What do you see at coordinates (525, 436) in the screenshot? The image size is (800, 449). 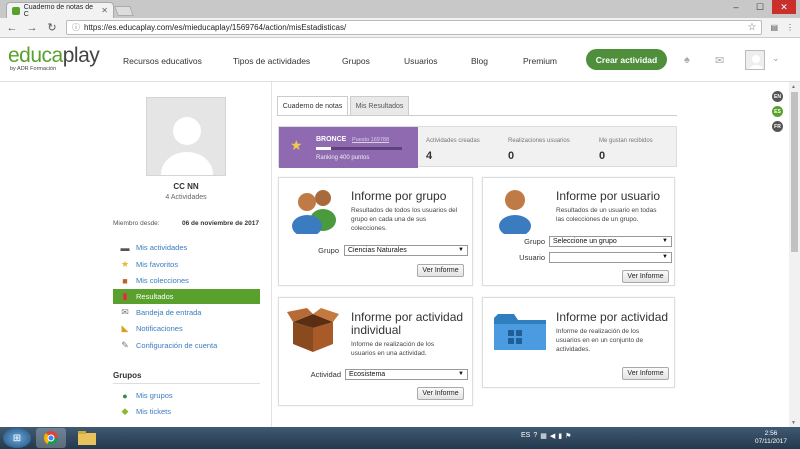 I see `input-language: ES` at bounding box center [525, 436].